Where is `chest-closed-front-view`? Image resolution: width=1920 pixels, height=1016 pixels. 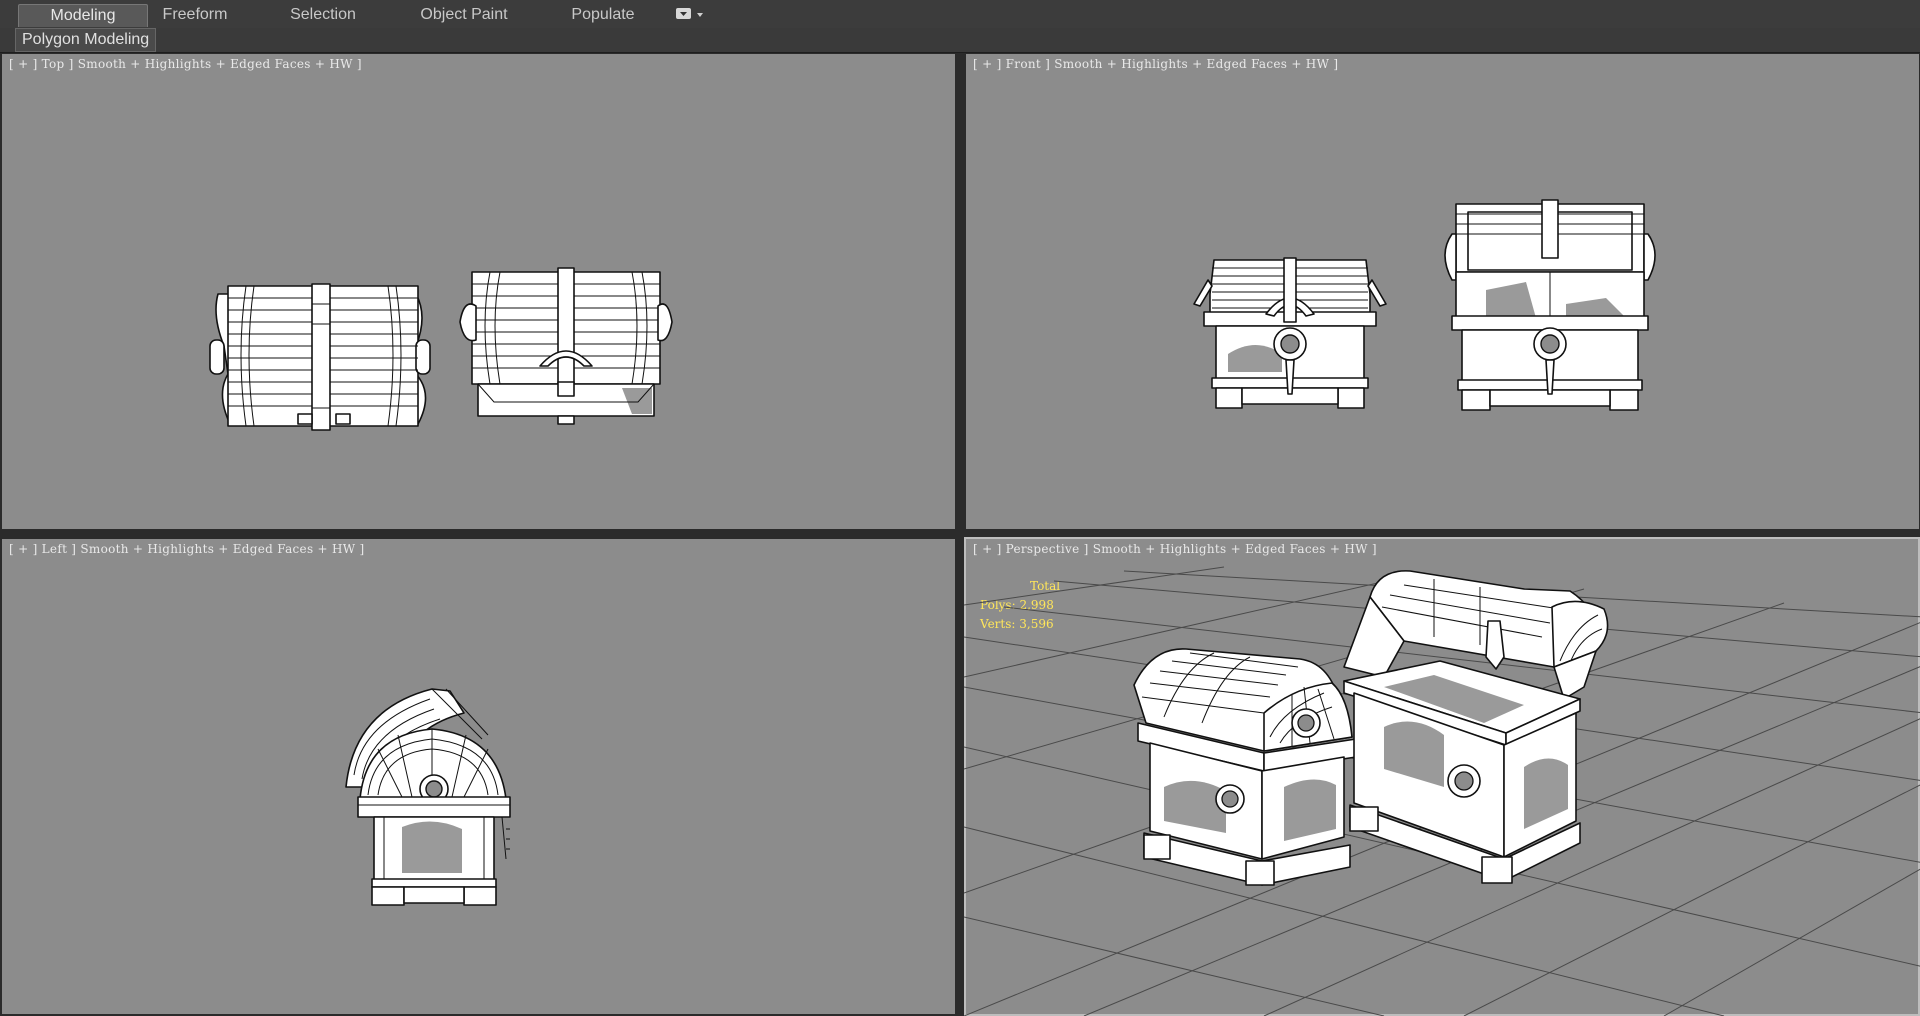 chest-closed-front-view is located at coordinates (1290, 333).